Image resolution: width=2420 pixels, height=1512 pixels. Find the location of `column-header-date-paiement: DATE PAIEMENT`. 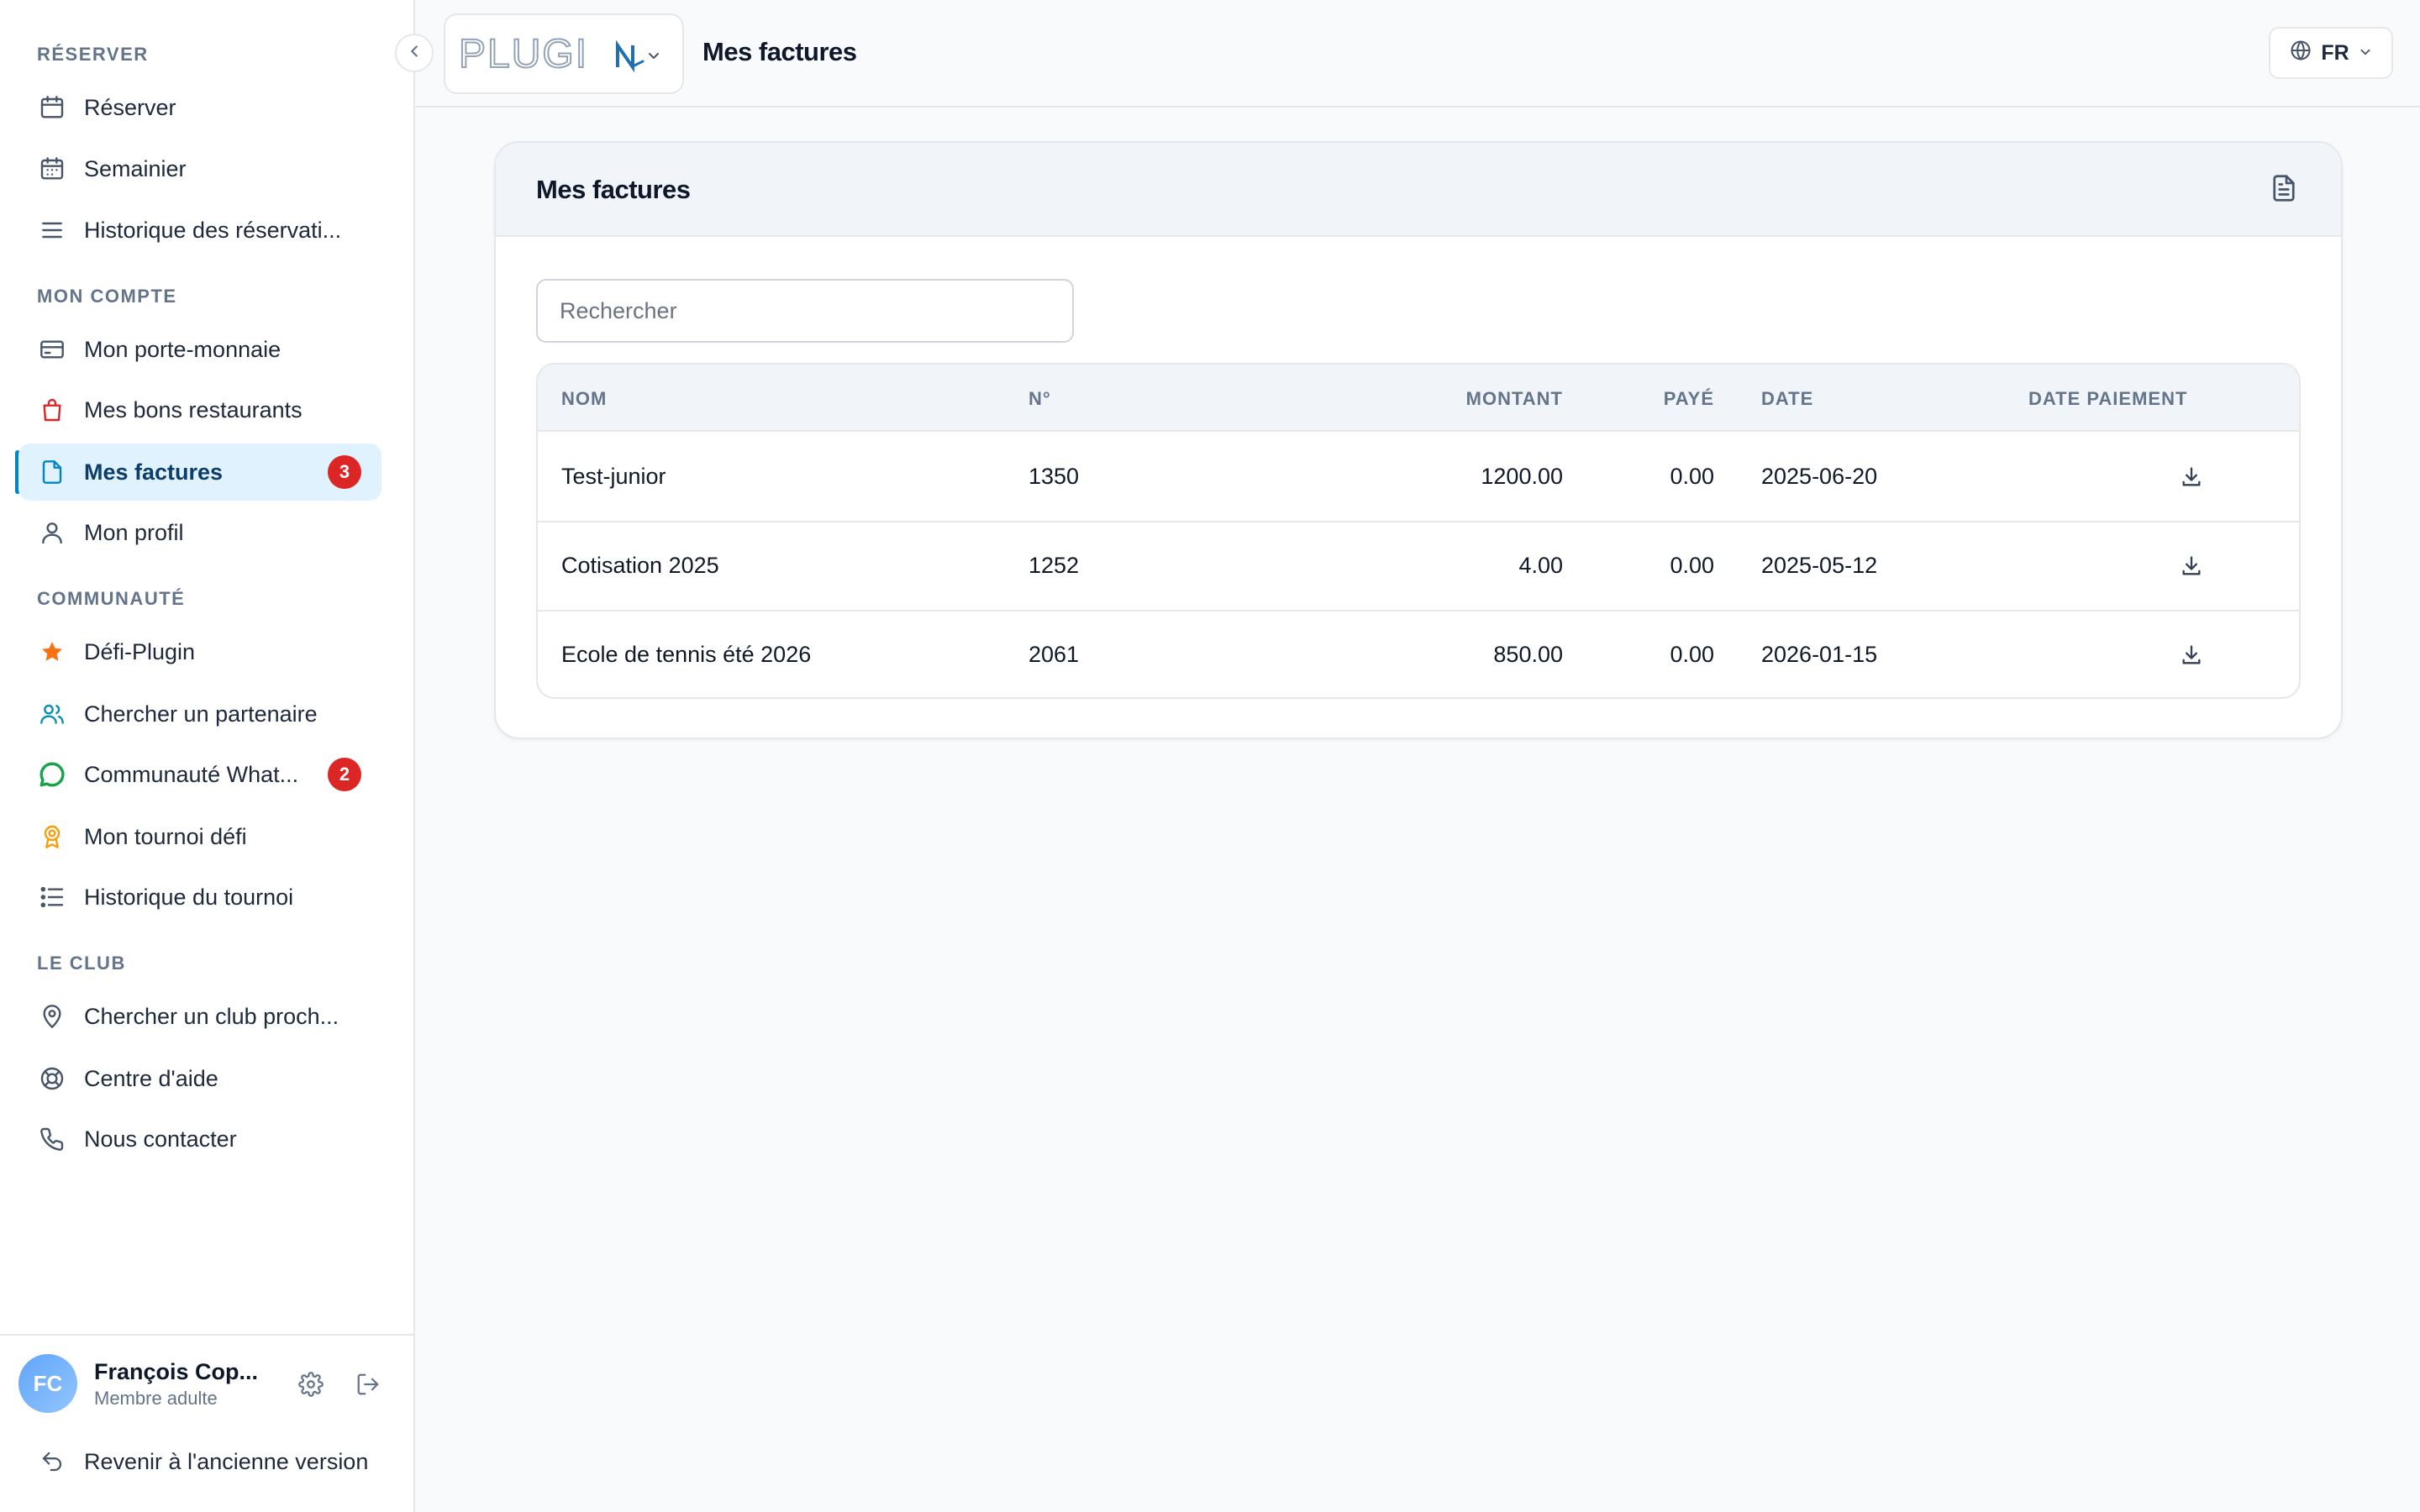

column-header-date-paiement: DATE PAIEMENT is located at coordinates (2107, 399).